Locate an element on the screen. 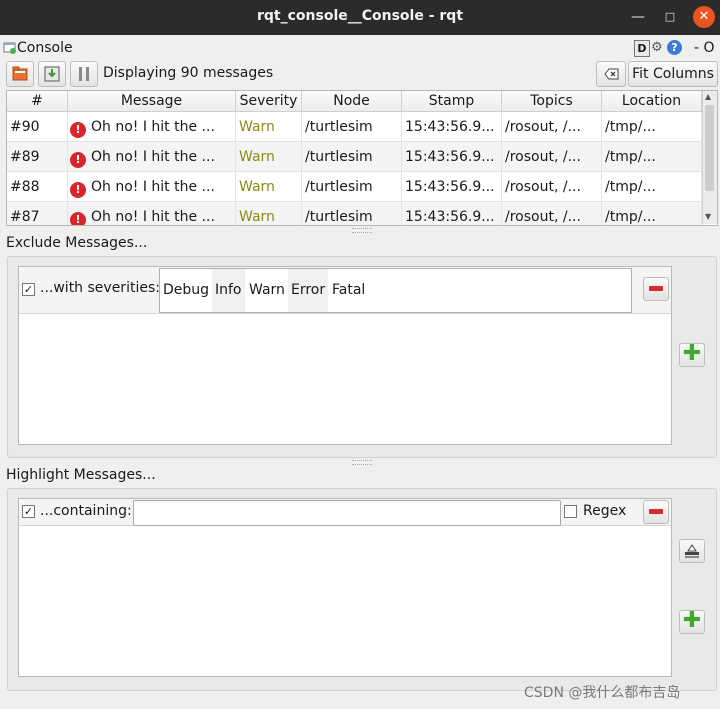  pause-icon is located at coordinates (84, 74).